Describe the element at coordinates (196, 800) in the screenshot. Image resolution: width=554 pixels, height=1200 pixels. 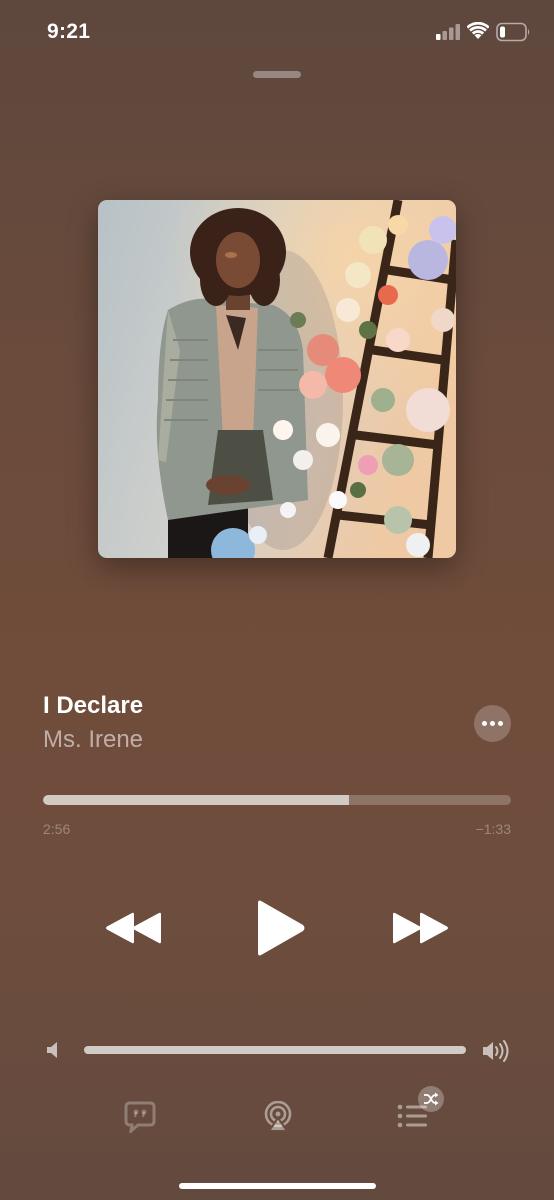
I see `playback-progress-fill` at that location.